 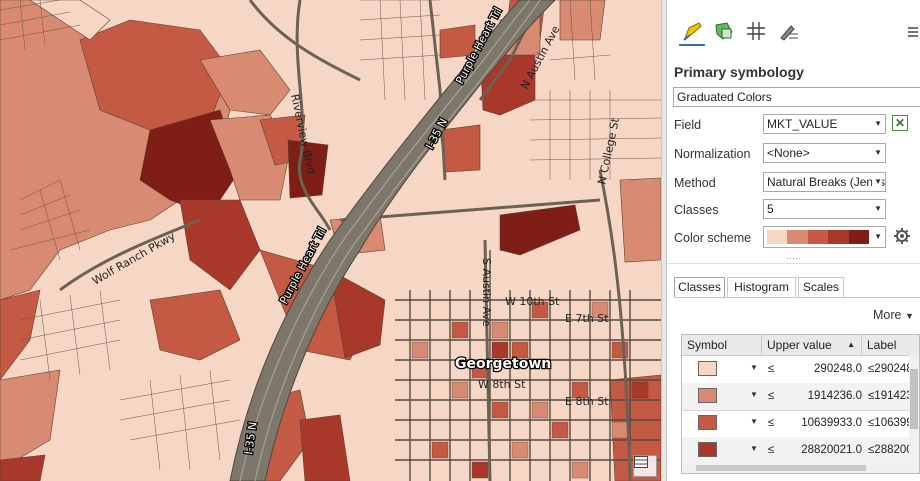 I want to click on upper-value-cell: 290248.0, so click(x=822, y=369).